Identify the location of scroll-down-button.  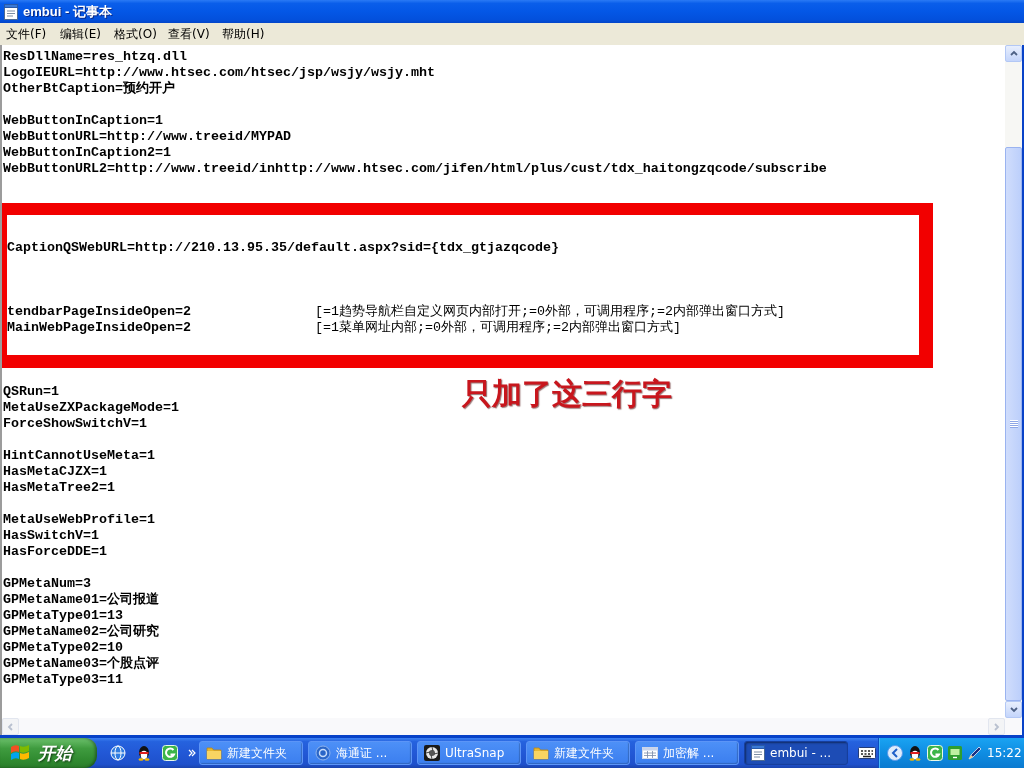
(1013, 709).